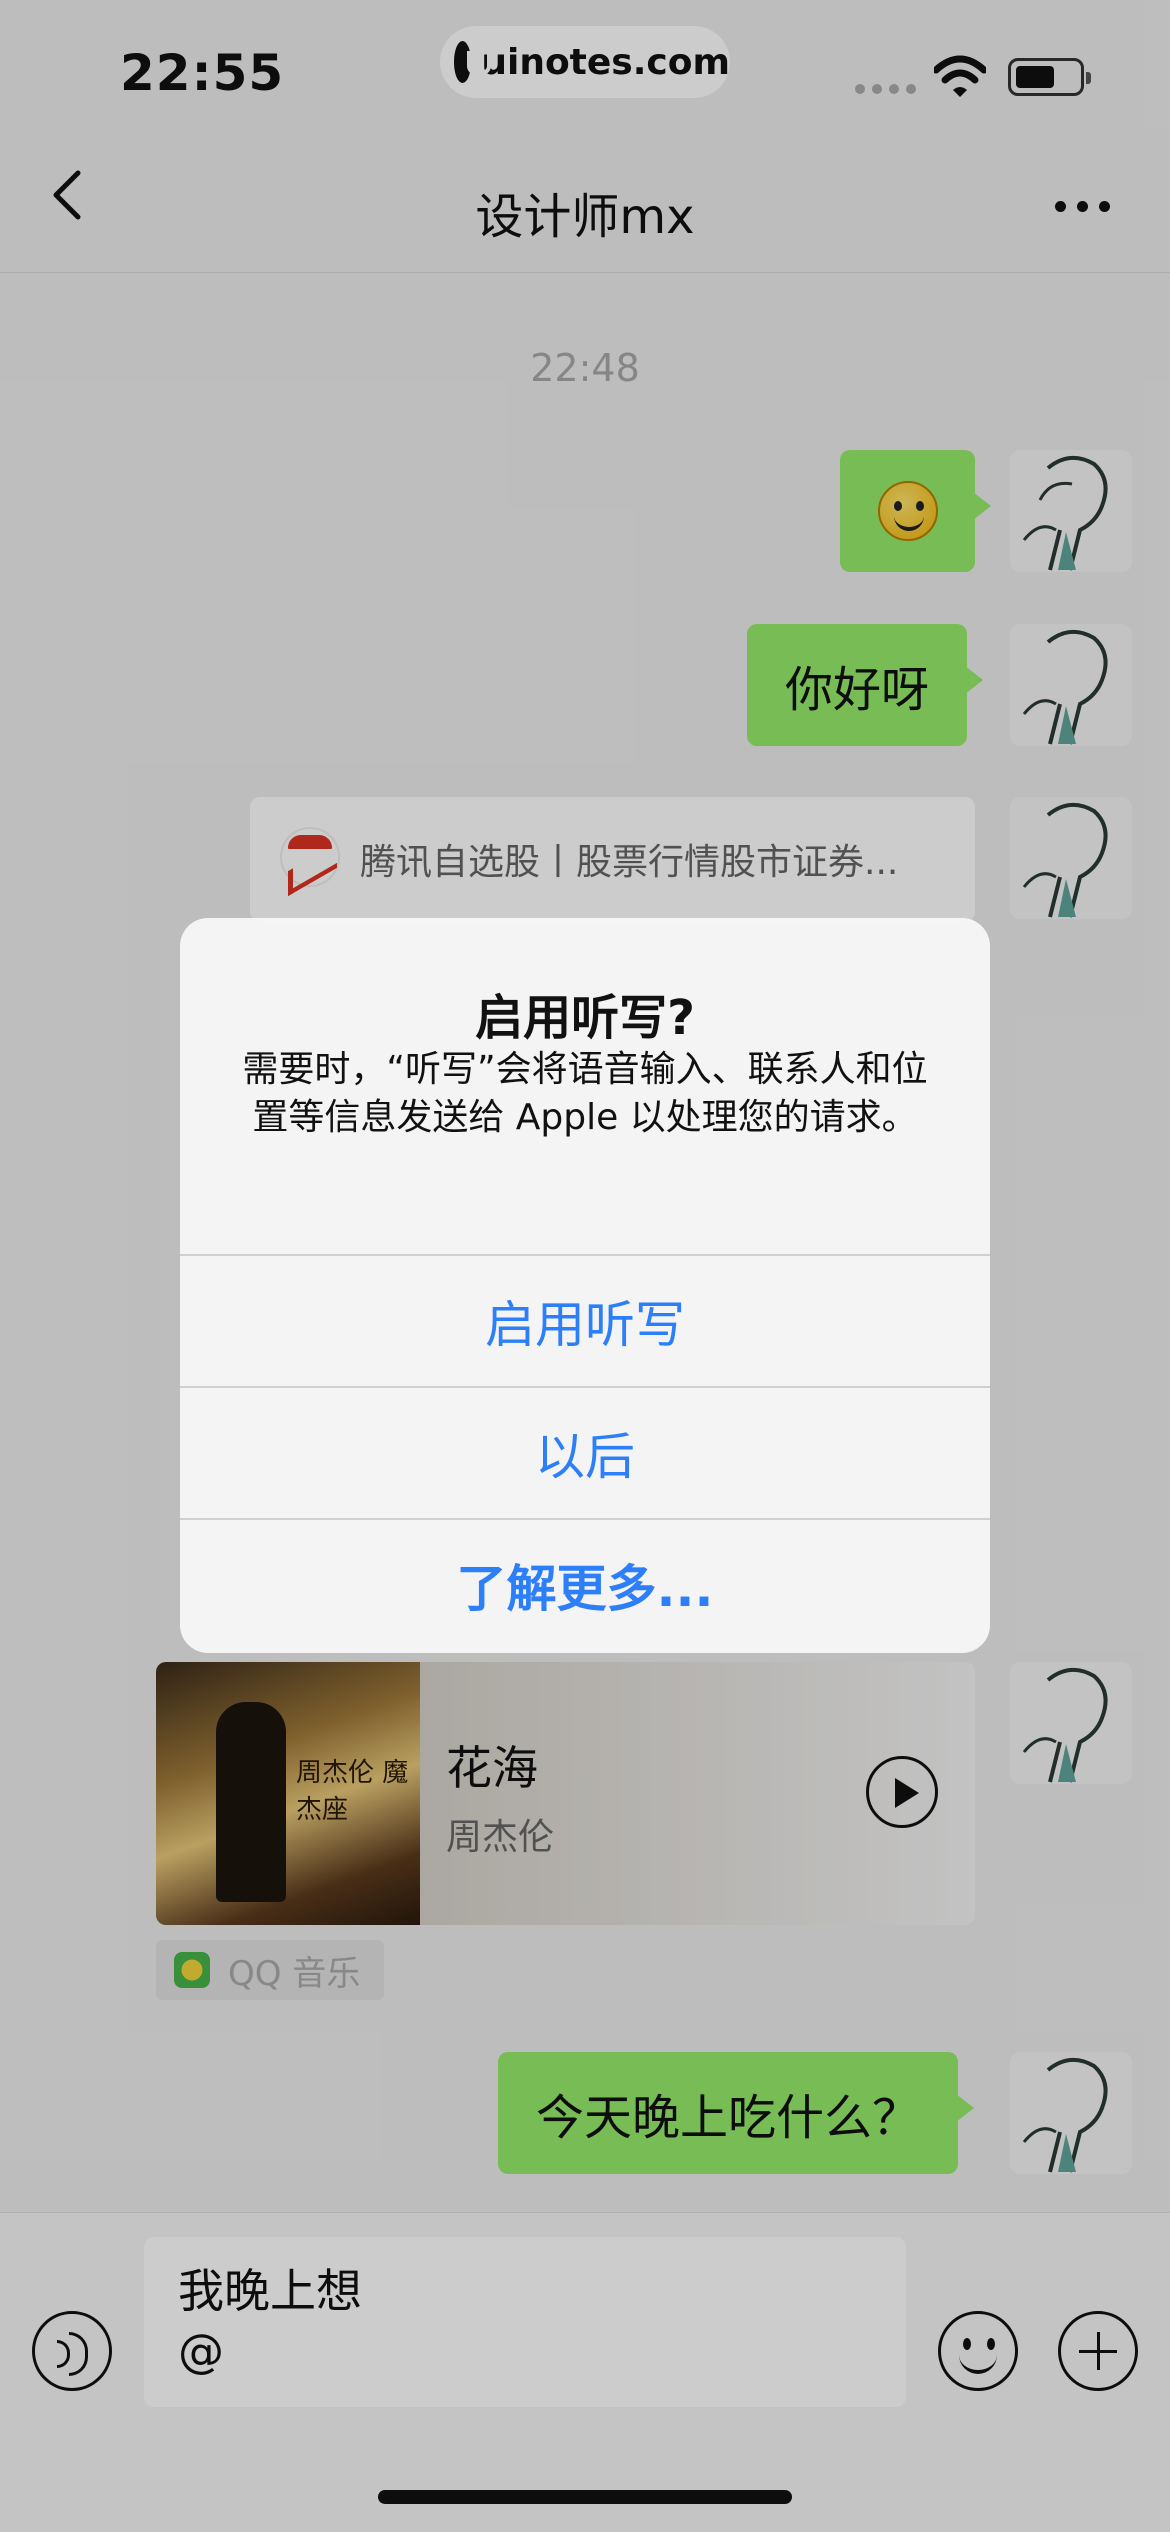 This screenshot has height=2532, width=1170. What do you see at coordinates (585, 1452) in the screenshot?
I see `later-button: 以后` at bounding box center [585, 1452].